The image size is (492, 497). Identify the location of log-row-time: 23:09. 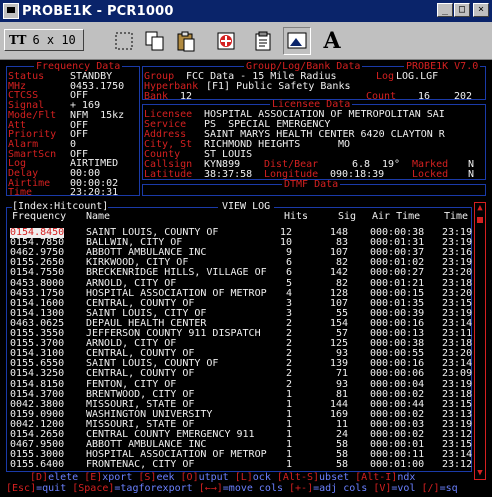
(457, 374).